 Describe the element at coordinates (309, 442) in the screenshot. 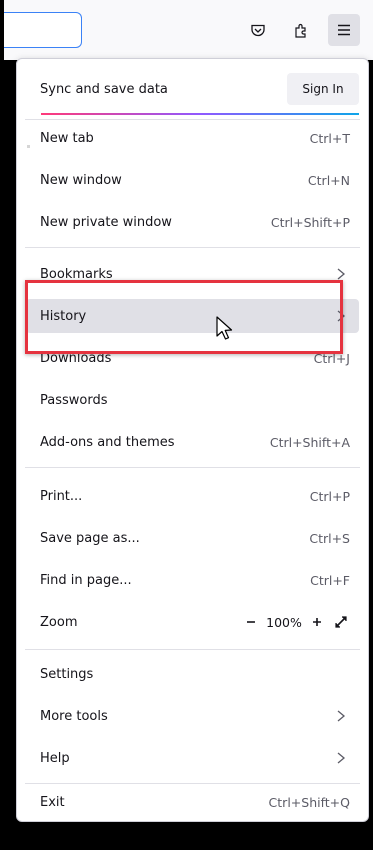

I see `shortcut-label: Ctrl+Shift+A` at that location.